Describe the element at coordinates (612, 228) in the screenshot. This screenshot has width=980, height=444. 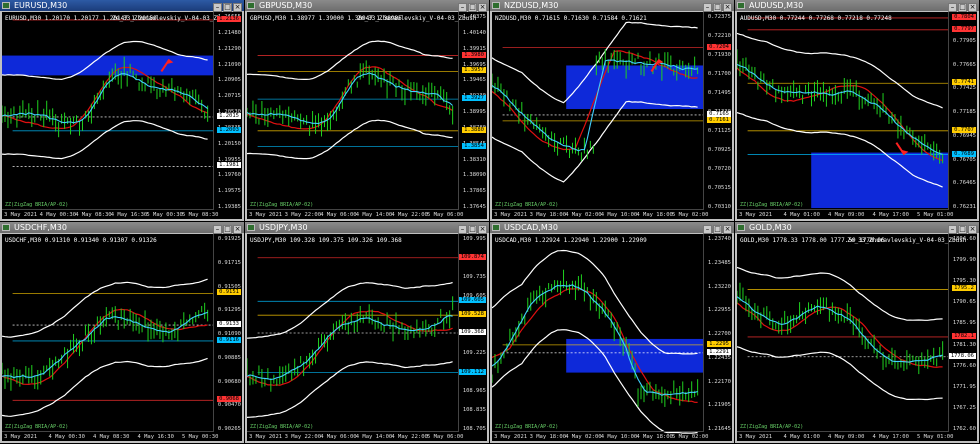
I see `chart-window-titlebar: USDCAD,M30 – □ ×` at that location.